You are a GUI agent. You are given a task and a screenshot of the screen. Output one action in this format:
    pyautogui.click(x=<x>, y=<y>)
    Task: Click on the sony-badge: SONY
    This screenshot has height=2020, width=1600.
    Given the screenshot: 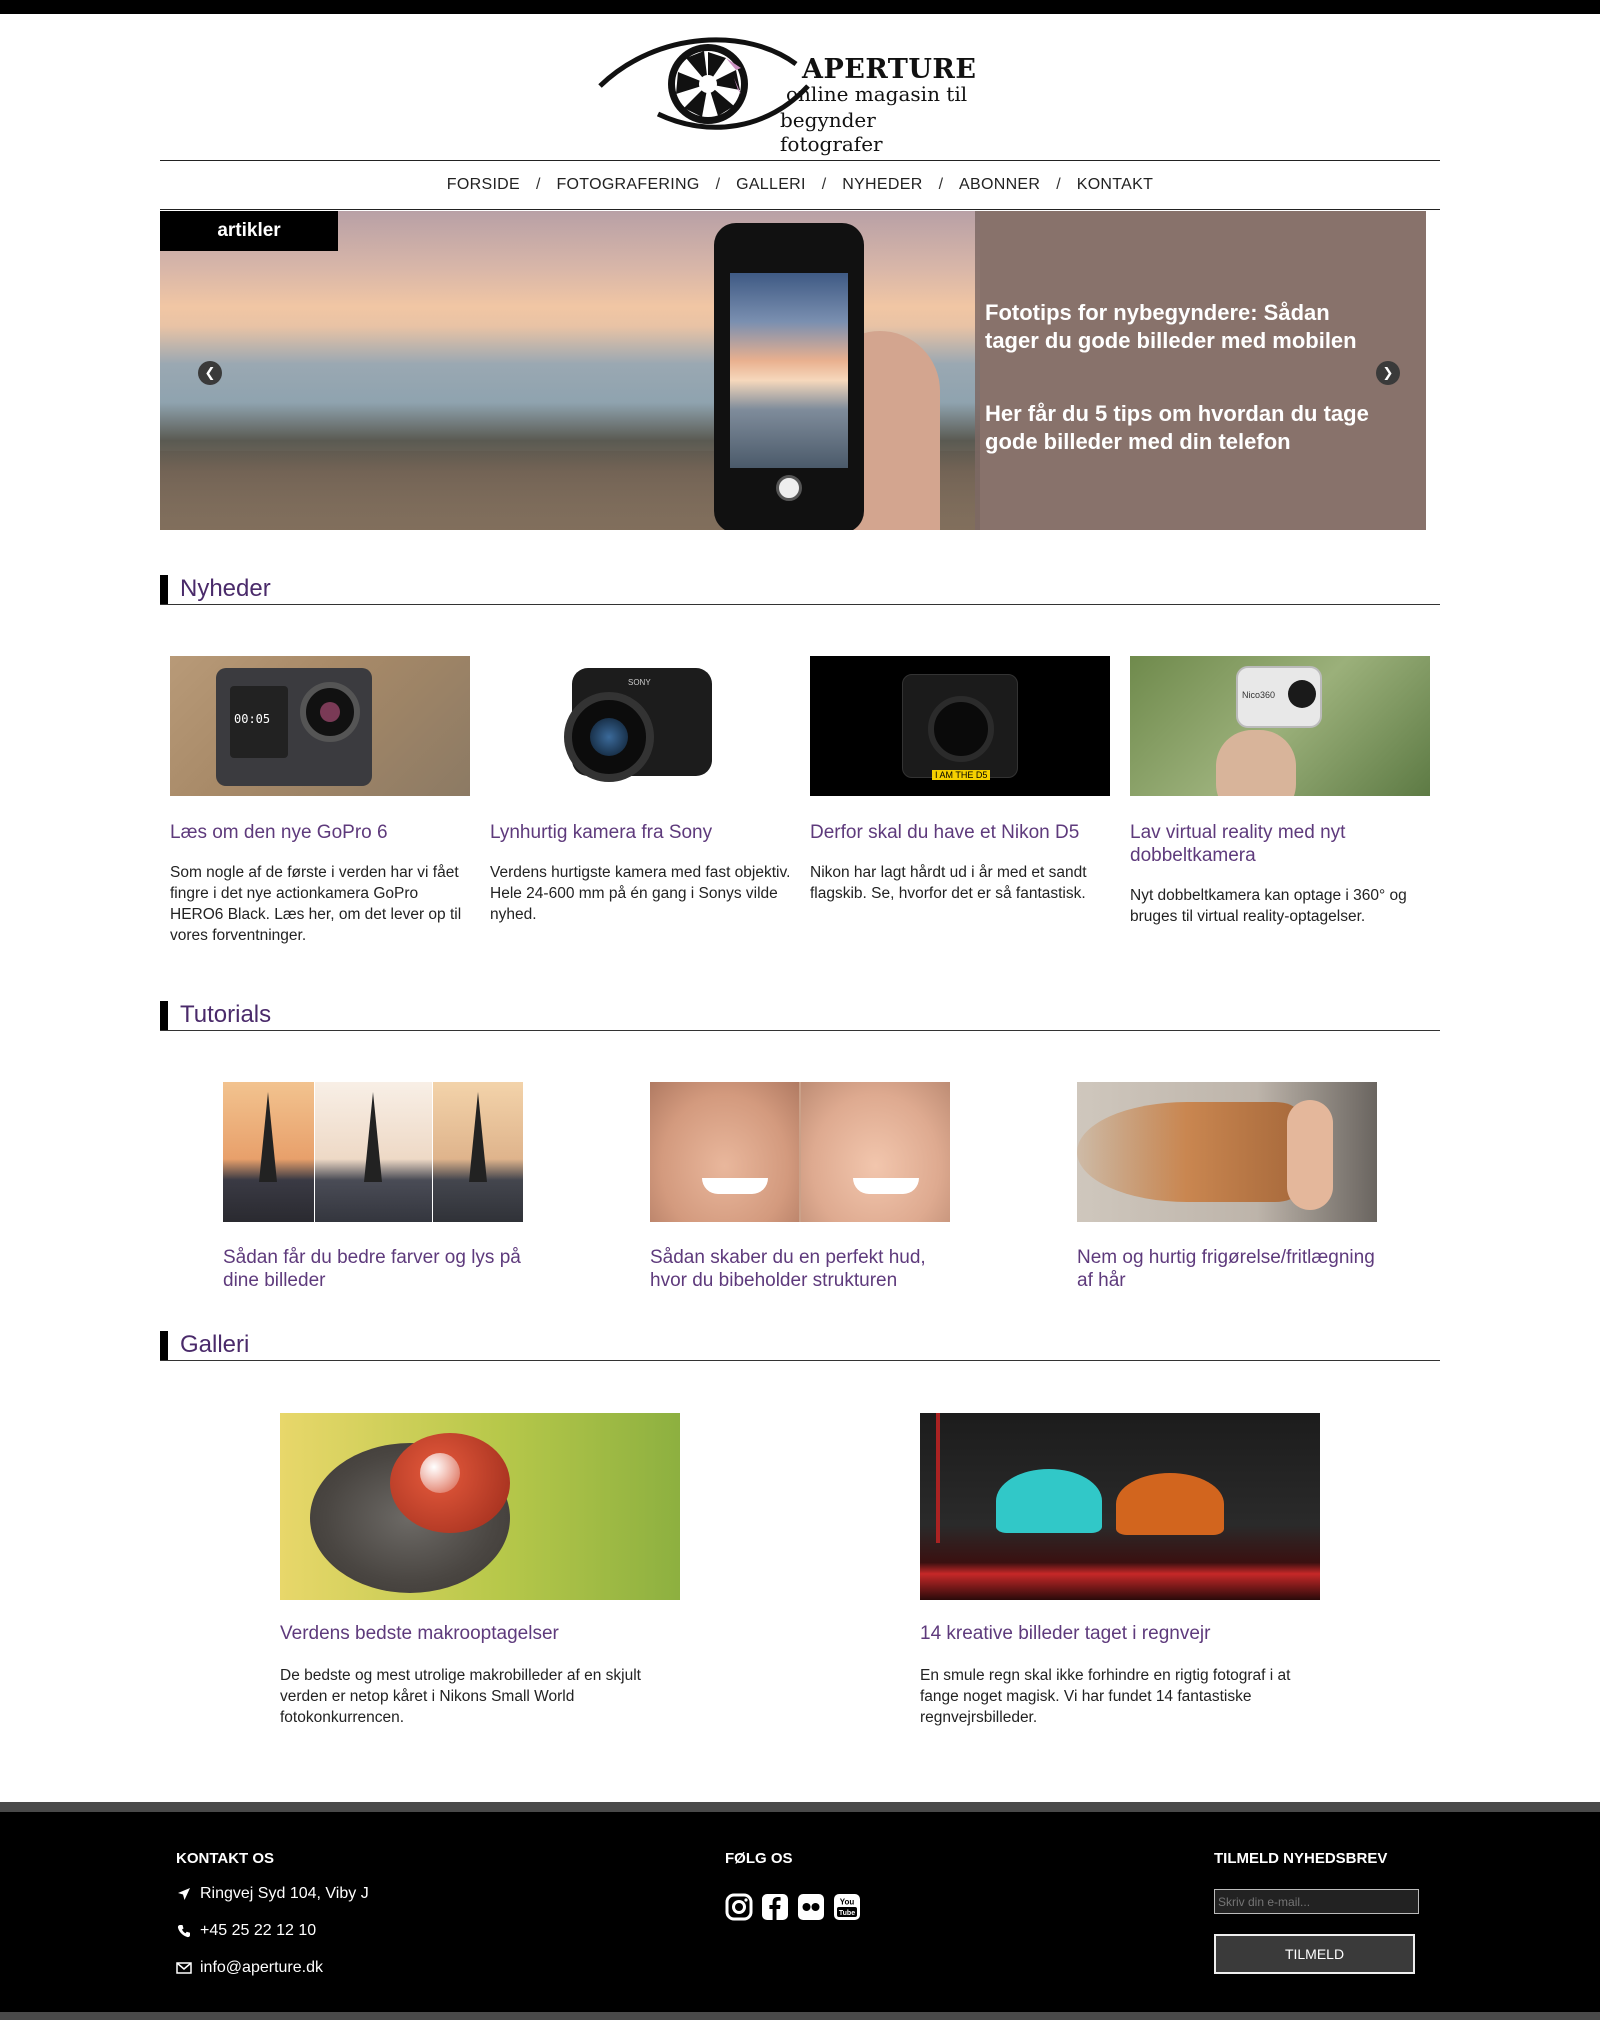 What is the action you would take?
    pyautogui.click(x=639, y=682)
    